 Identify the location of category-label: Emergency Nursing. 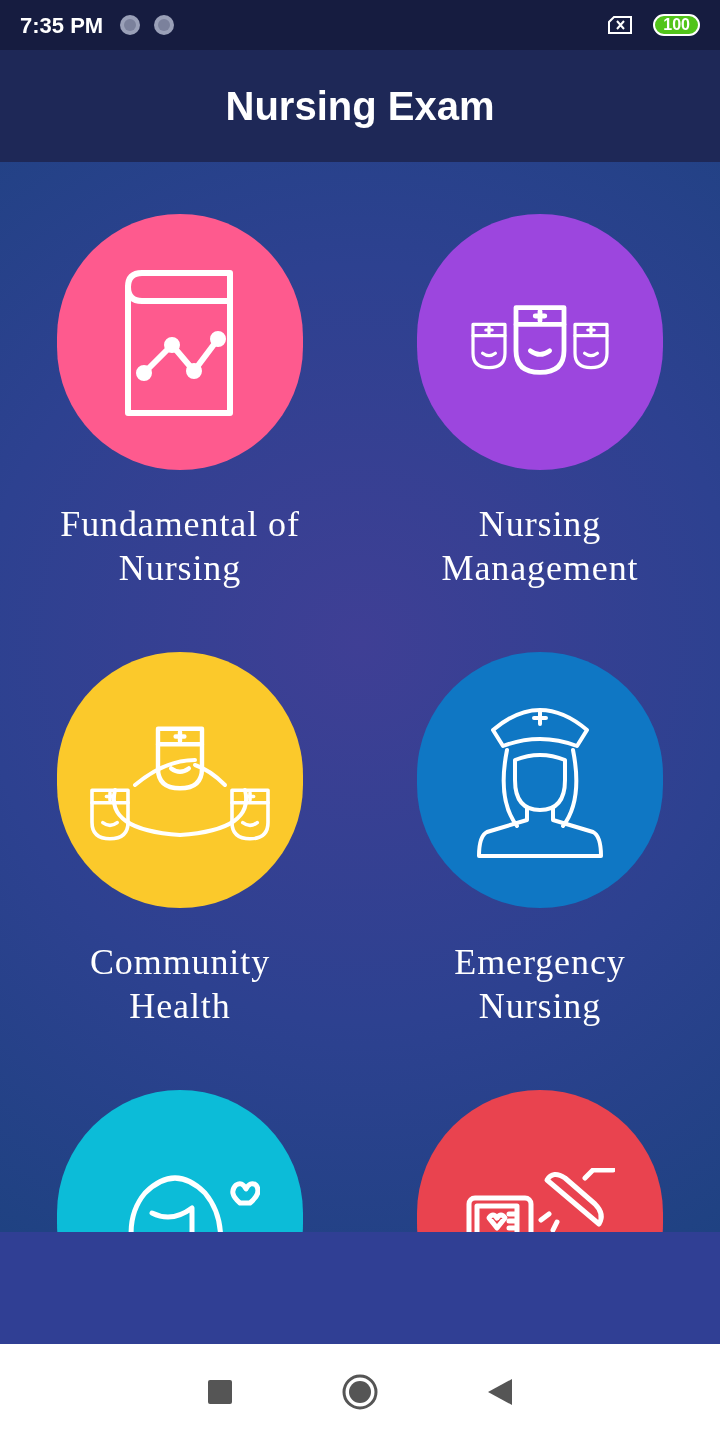
(540, 984).